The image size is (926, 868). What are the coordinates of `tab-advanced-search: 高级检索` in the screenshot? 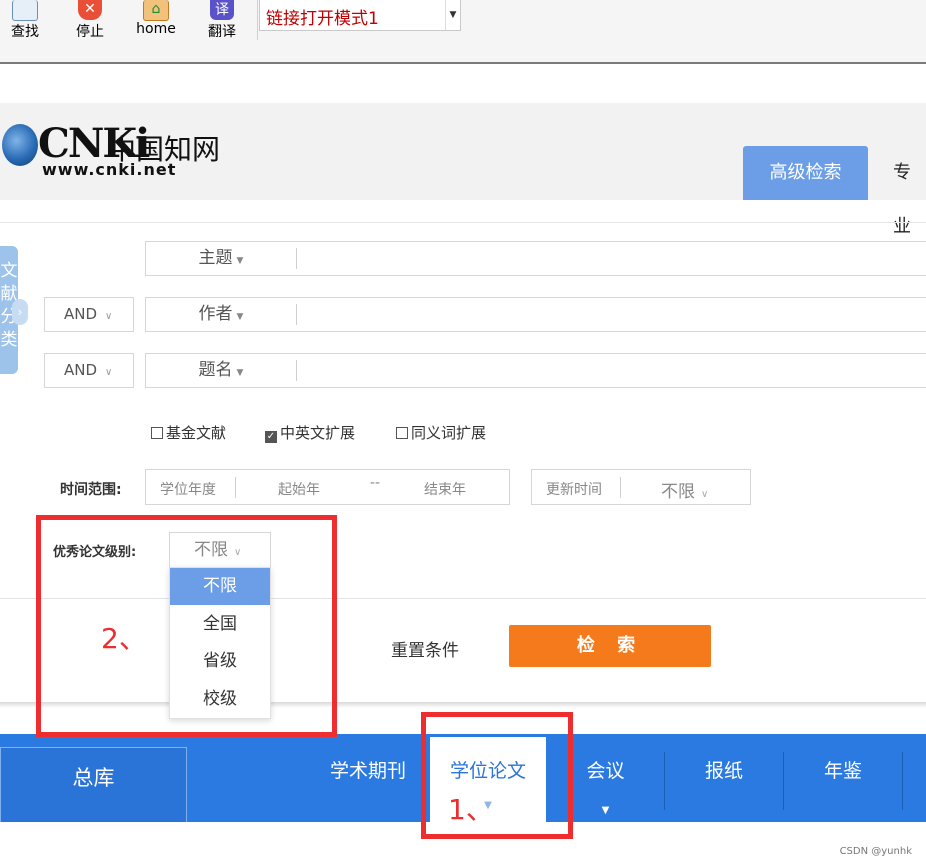 It's located at (805, 173).